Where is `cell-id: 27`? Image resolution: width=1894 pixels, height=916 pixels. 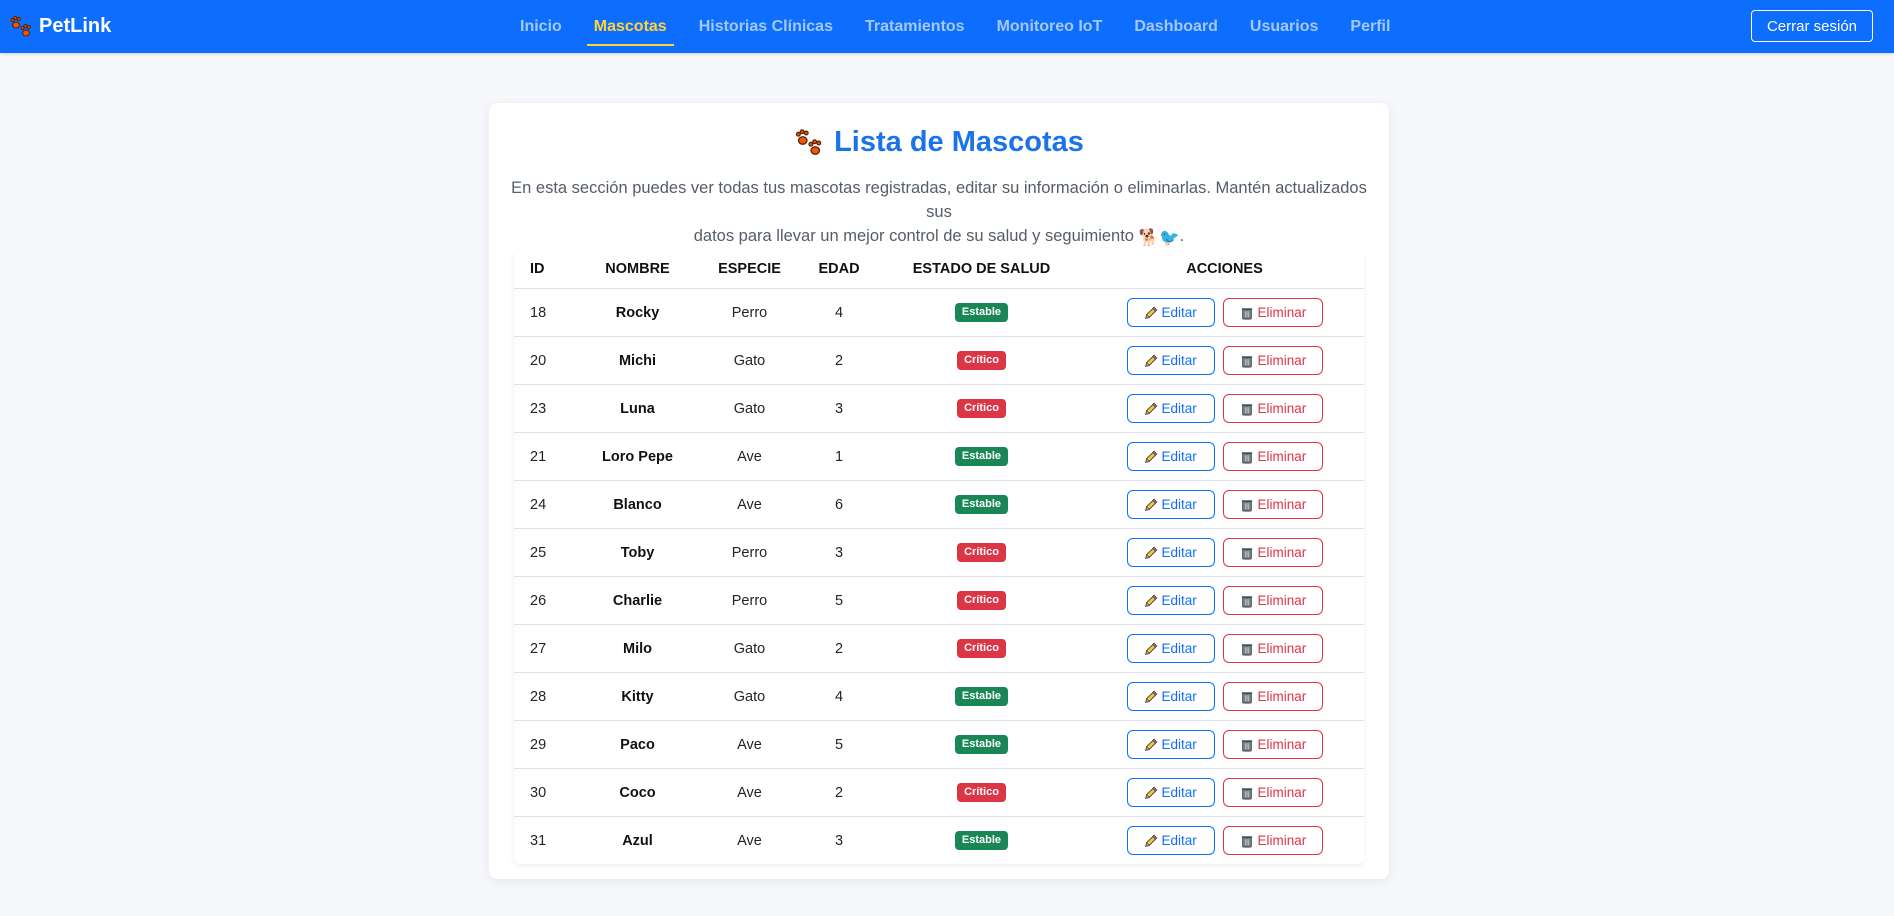
cell-id: 27 is located at coordinates (545, 648).